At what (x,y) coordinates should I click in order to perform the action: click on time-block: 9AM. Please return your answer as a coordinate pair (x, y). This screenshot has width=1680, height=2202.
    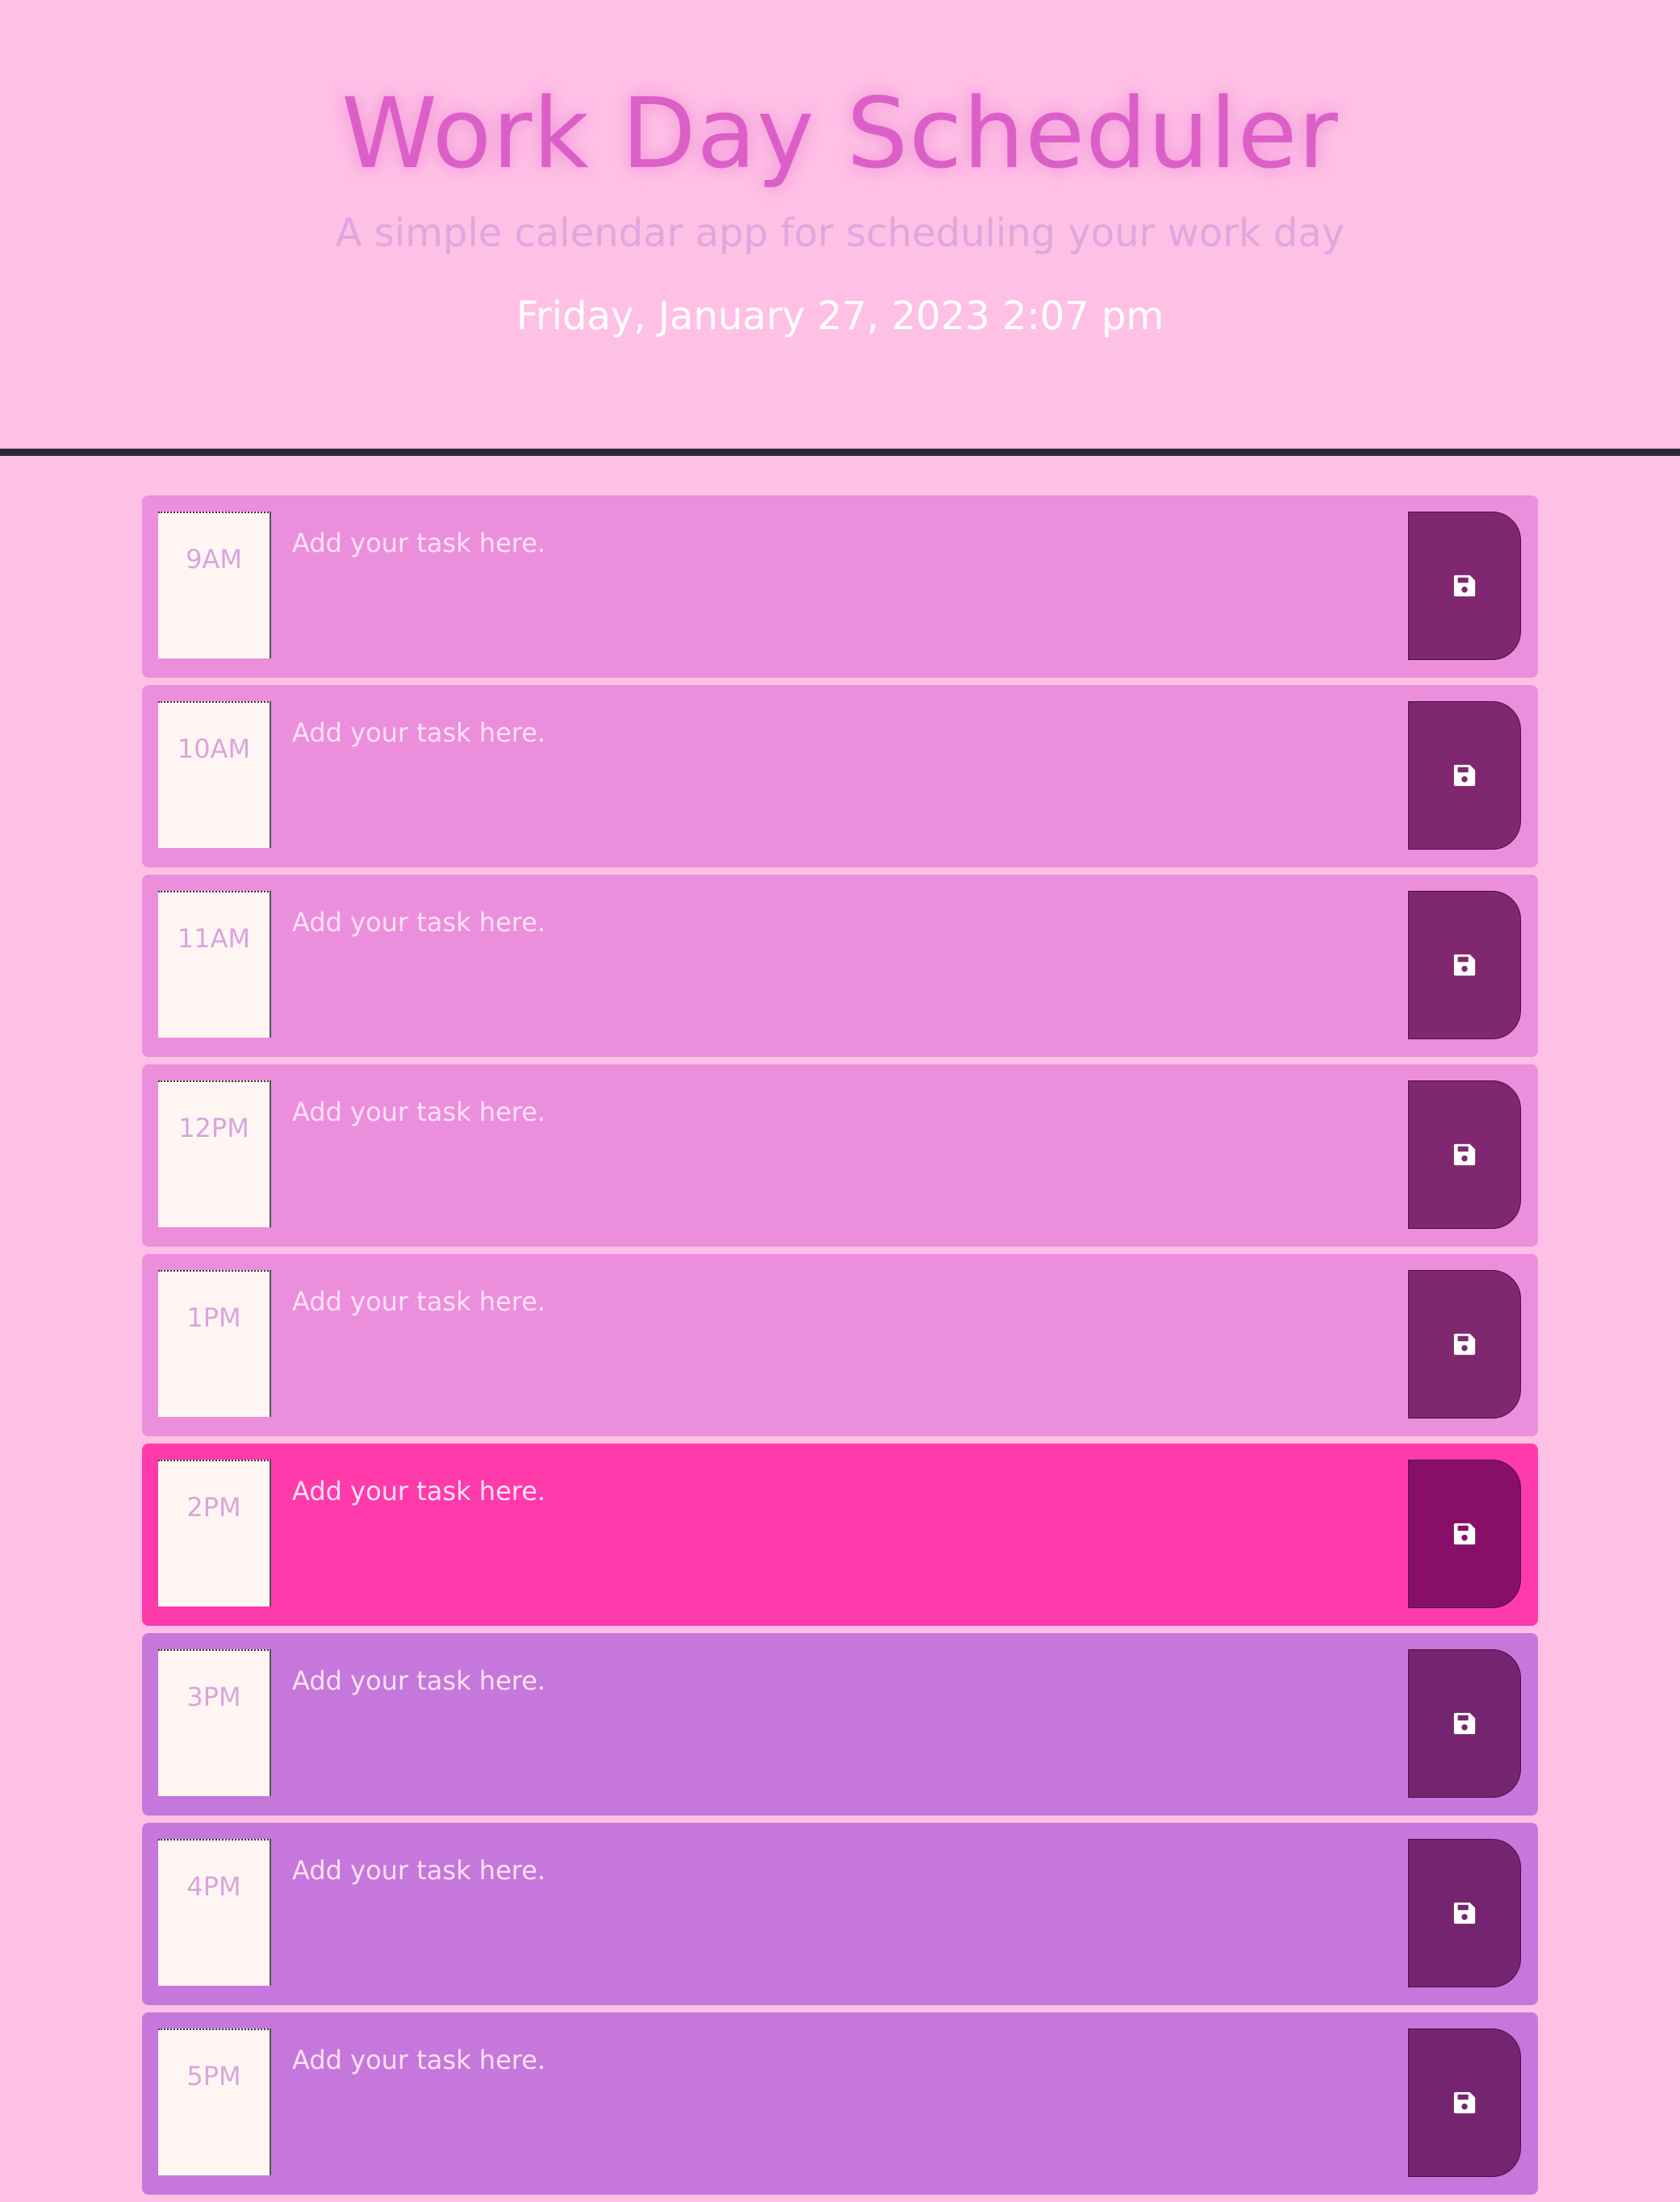
    Looking at the image, I should click on (840, 586).